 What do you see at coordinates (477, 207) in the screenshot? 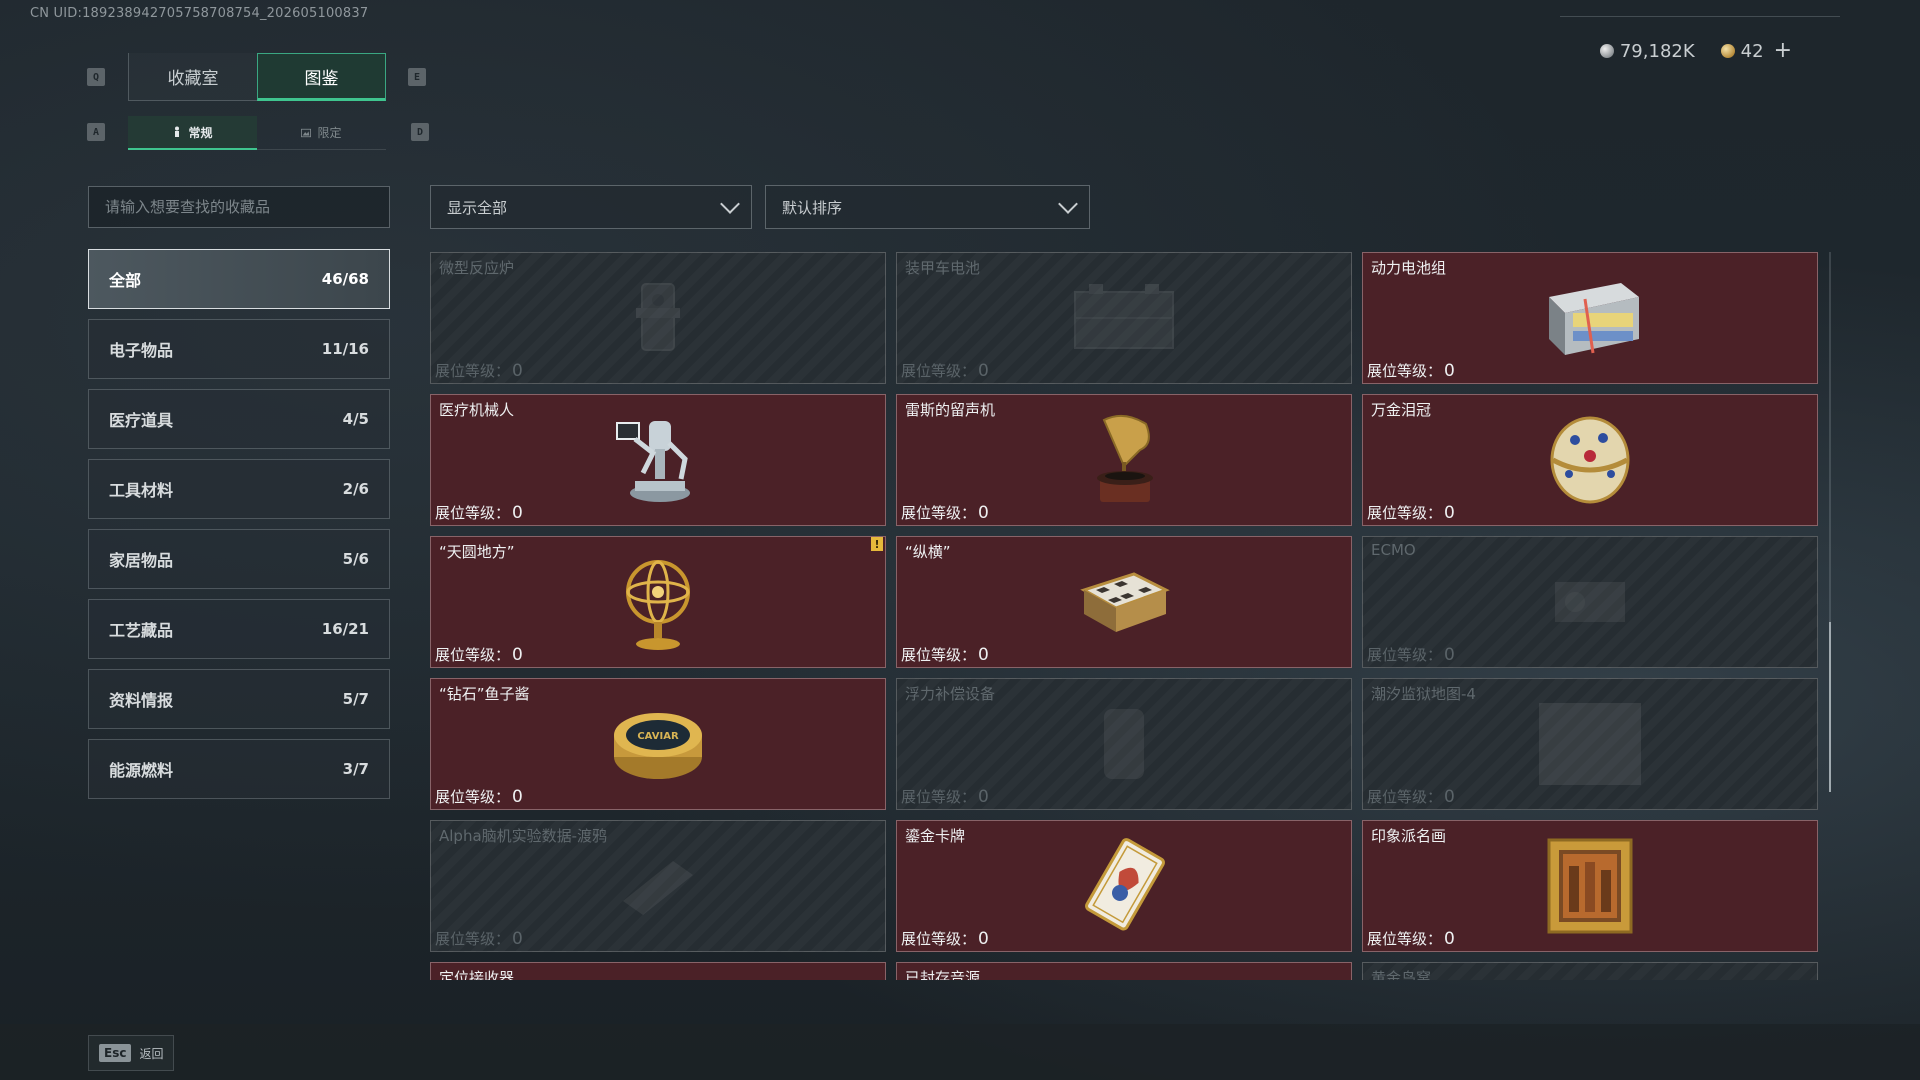
I see `filter-dropdown-value: 显示全部` at bounding box center [477, 207].